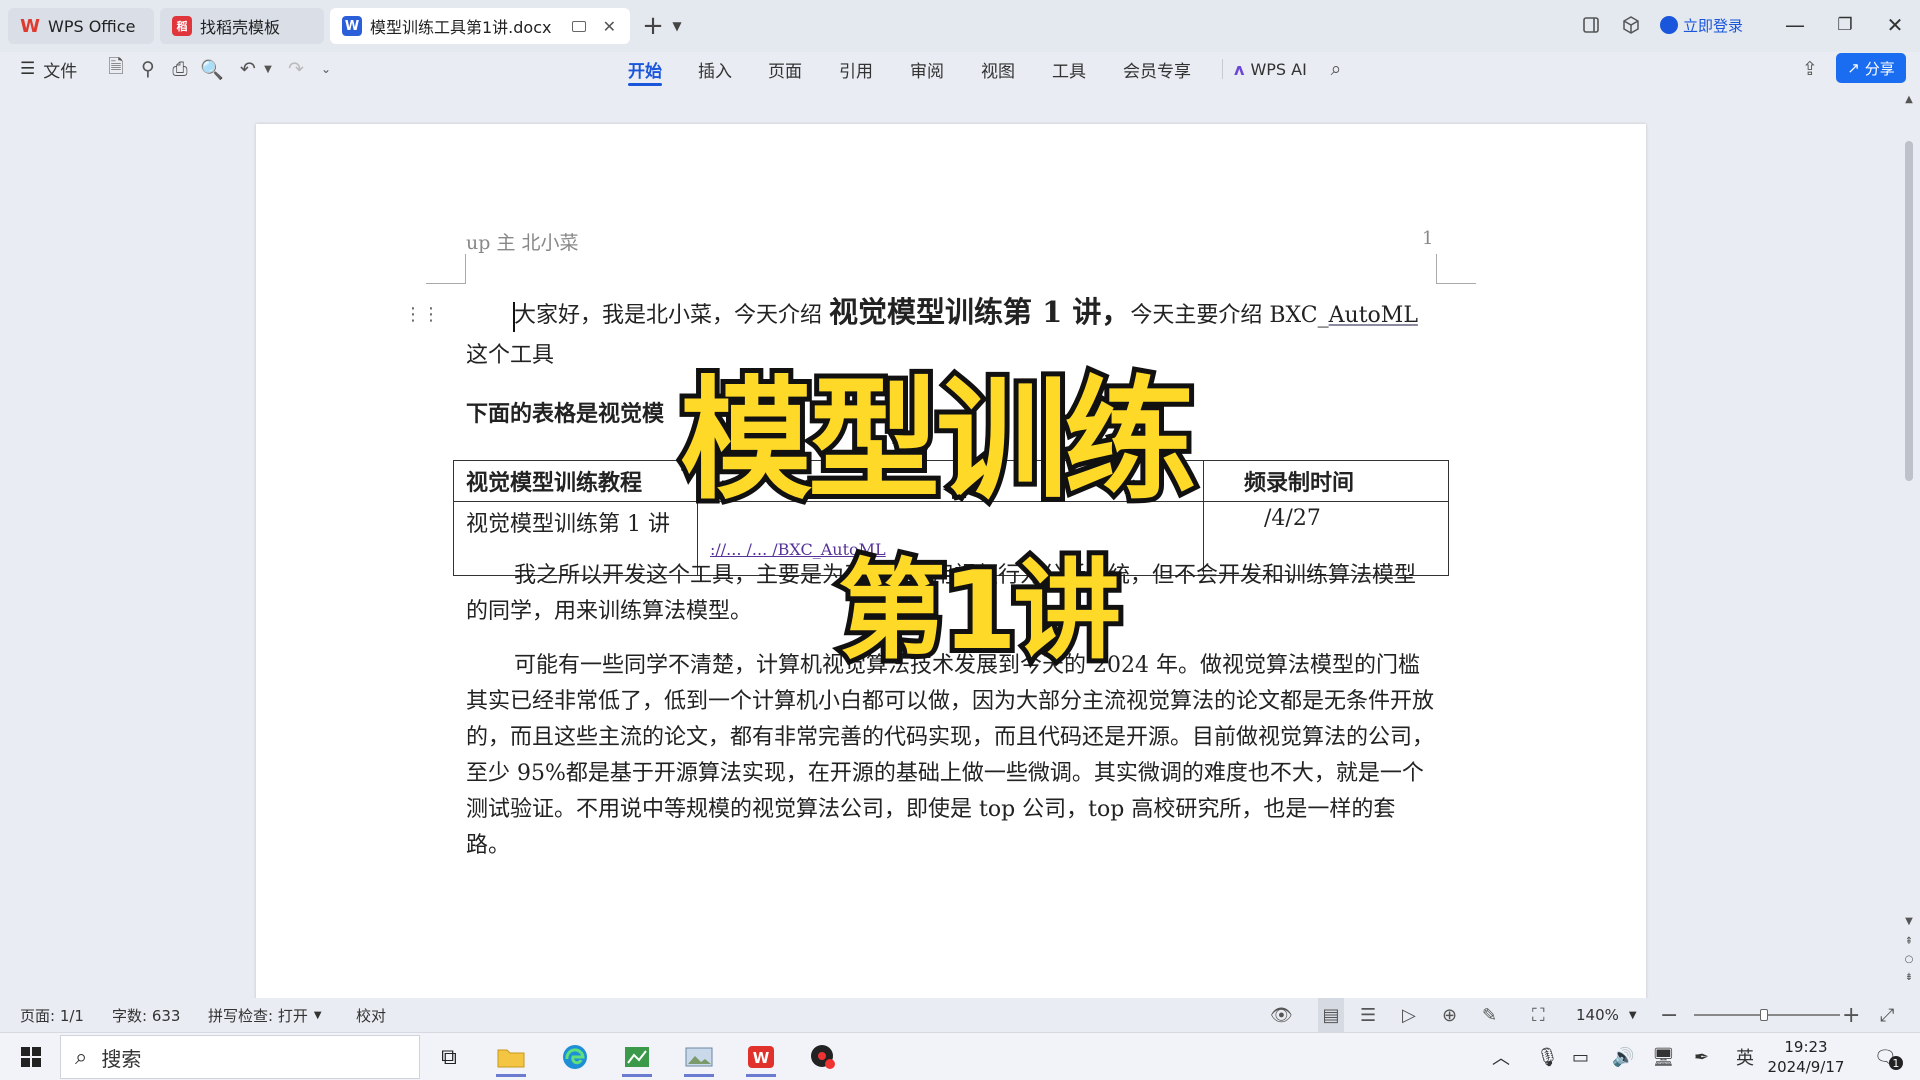 This screenshot has width=1920, height=1080. I want to click on next-page-icon: ⇟, so click(1909, 977).